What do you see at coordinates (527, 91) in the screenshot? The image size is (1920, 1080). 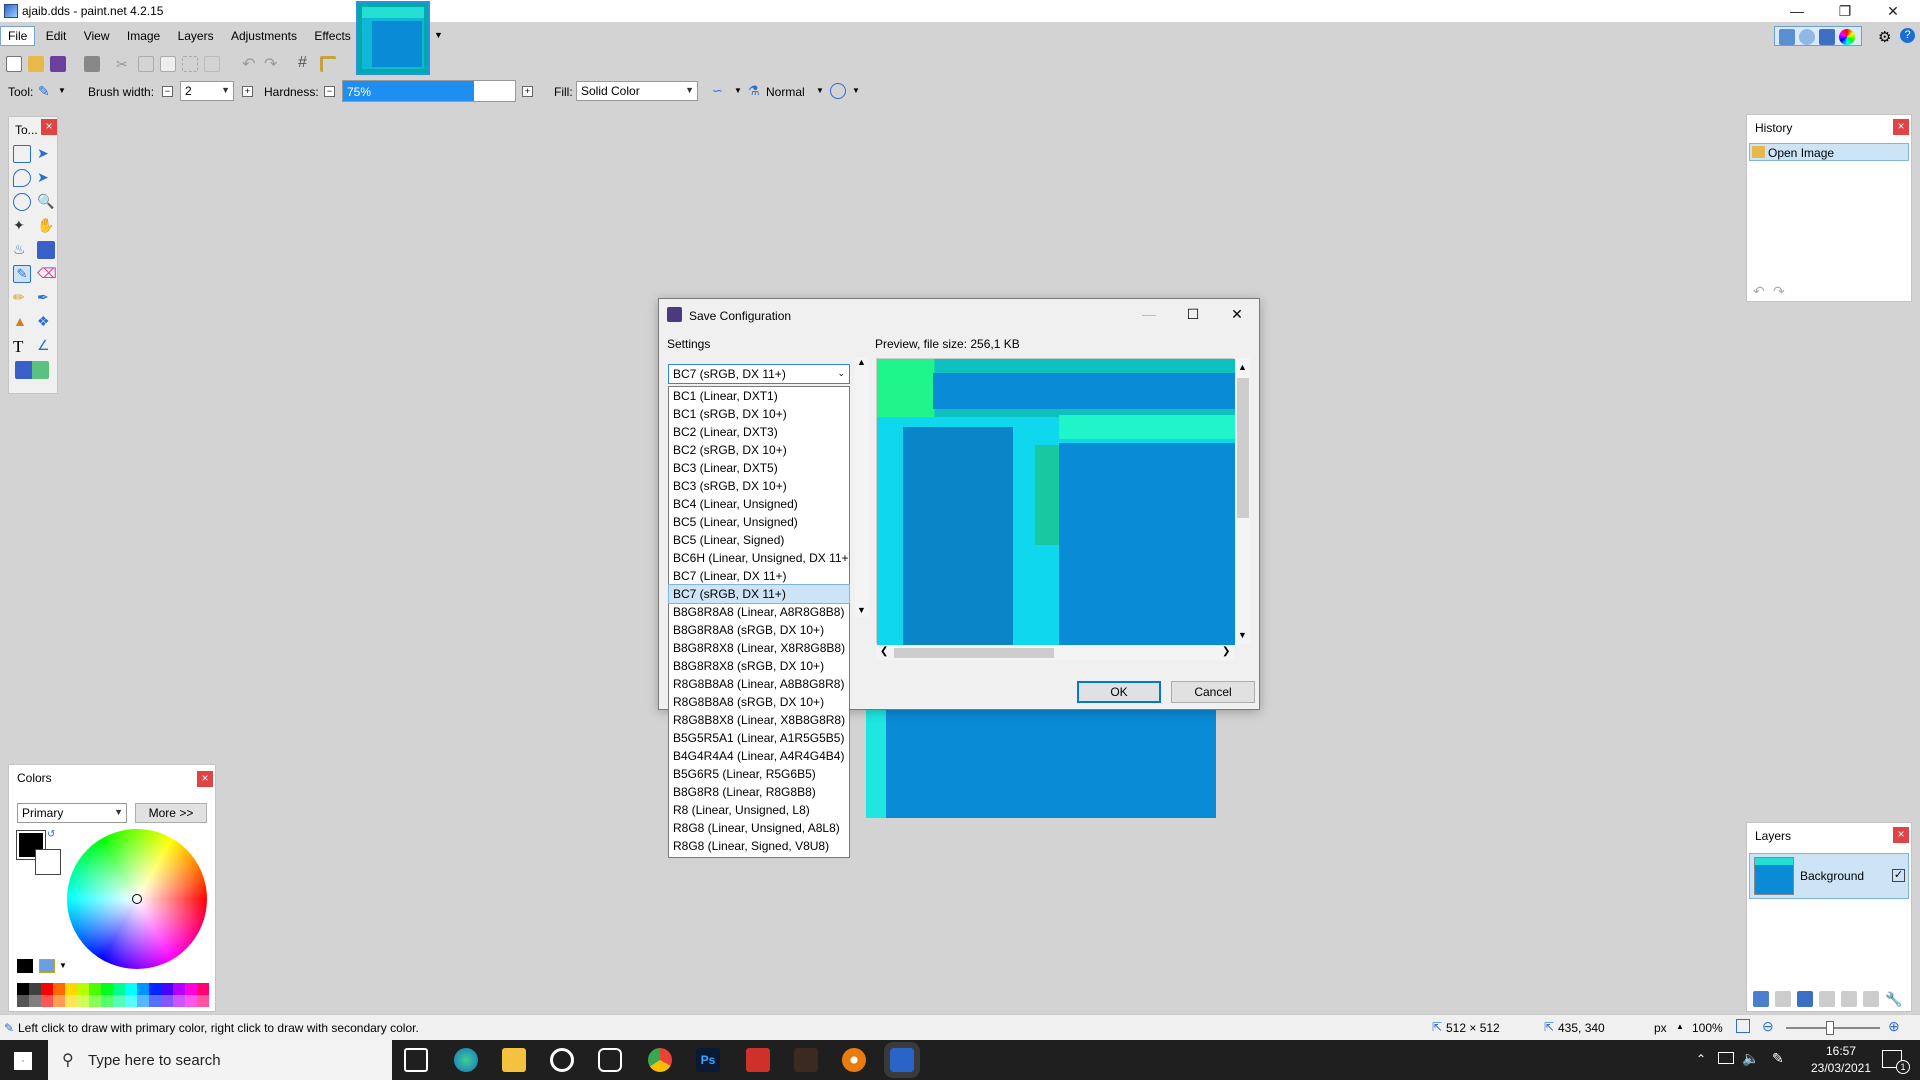 I see `hardness-increase-icon: +` at bounding box center [527, 91].